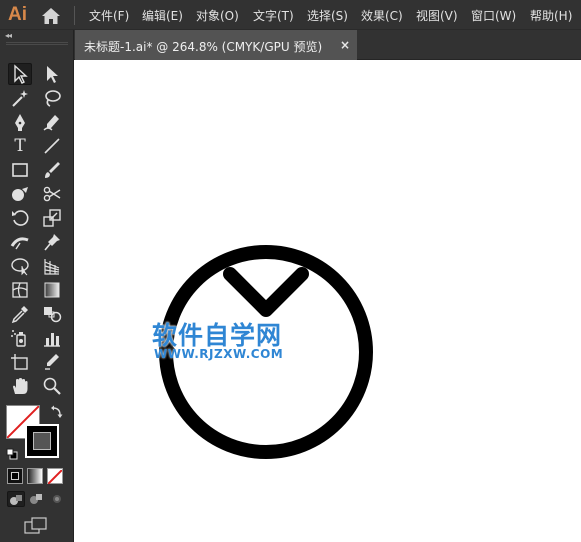 The width and height of the screenshot is (581, 542). I want to click on perspective-grid-tool-icon, so click(52, 266).